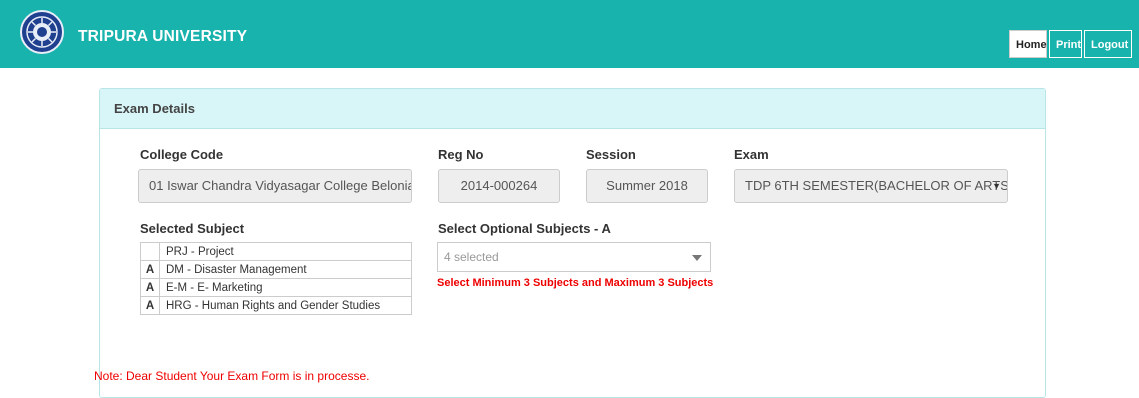  What do you see at coordinates (162, 37) in the screenshot?
I see `site-title: TRIPURA UNIVERSITY` at bounding box center [162, 37].